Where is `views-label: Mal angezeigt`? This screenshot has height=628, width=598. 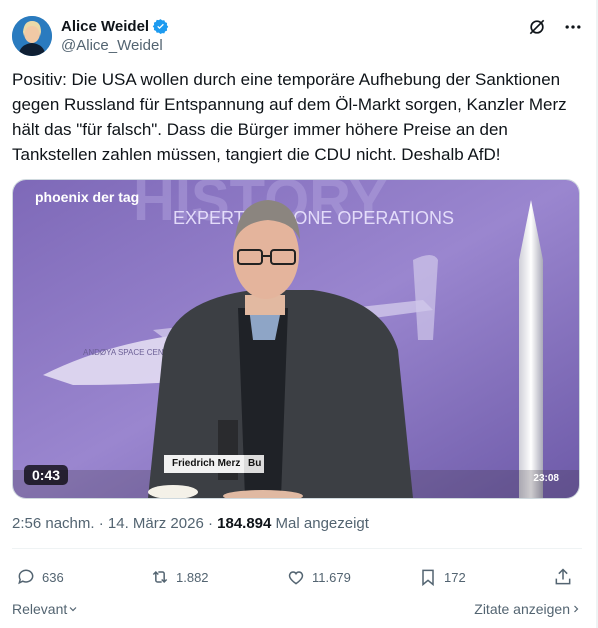
views-label: Mal angezeigt is located at coordinates (322, 523).